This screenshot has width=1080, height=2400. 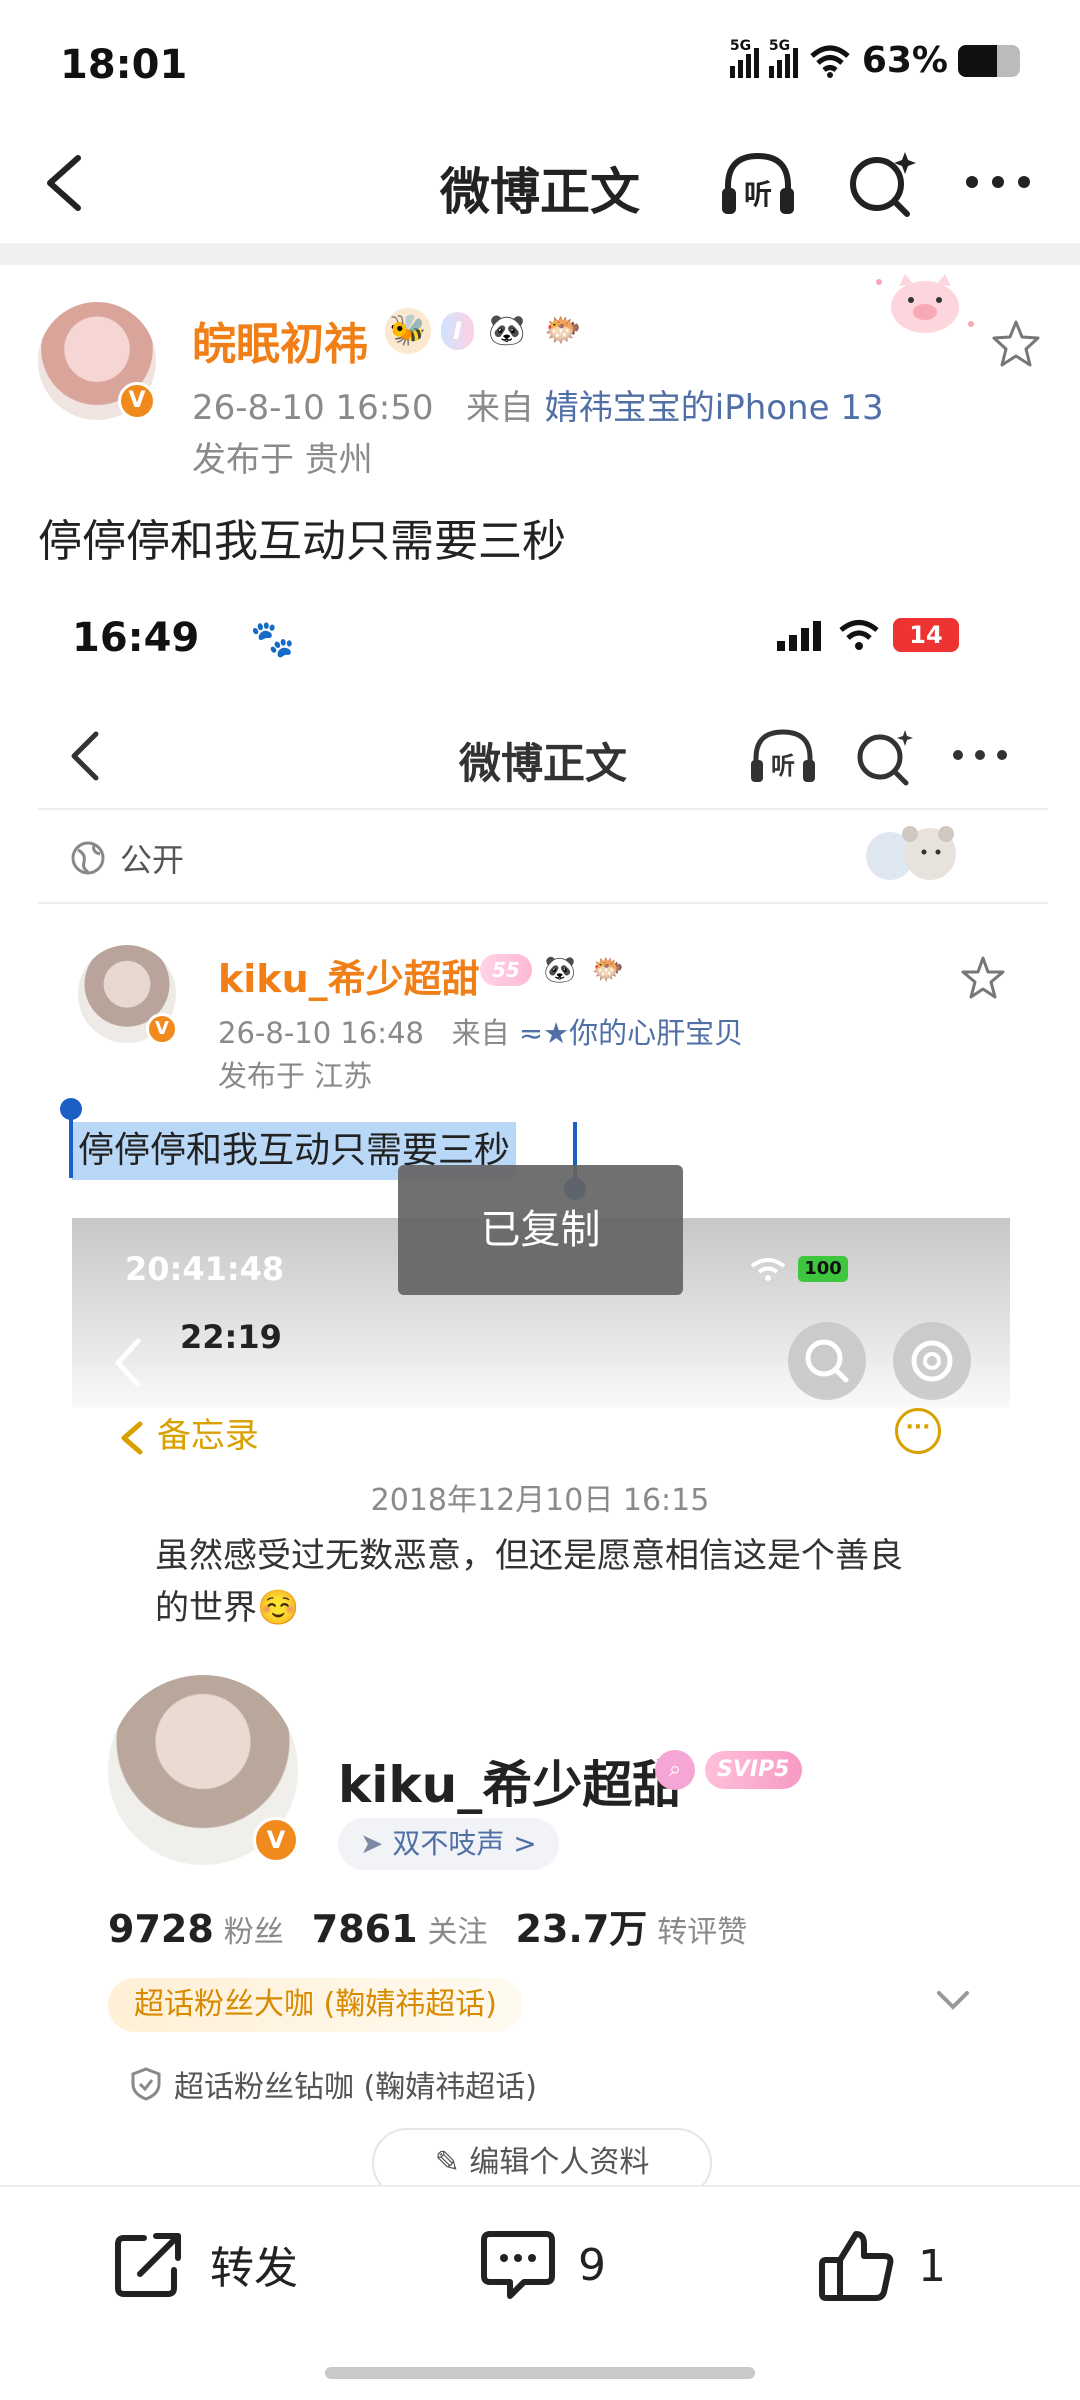 What do you see at coordinates (507, 330) in the screenshot?
I see `panda-badge-icon: 🐼` at bounding box center [507, 330].